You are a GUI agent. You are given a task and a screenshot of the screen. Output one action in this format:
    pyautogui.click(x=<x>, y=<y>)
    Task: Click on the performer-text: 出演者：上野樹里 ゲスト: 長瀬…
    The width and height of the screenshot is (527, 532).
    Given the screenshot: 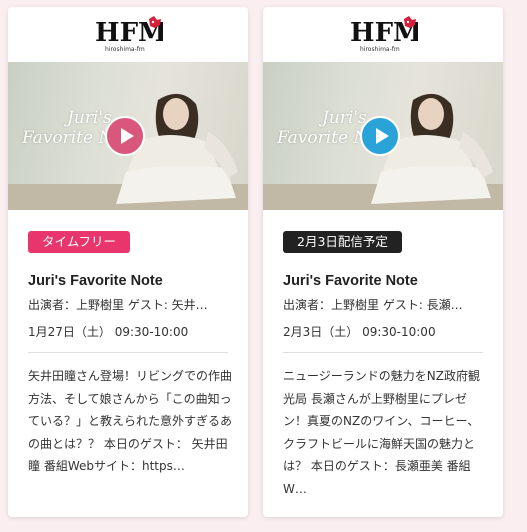 What is the action you would take?
    pyautogui.click(x=373, y=305)
    